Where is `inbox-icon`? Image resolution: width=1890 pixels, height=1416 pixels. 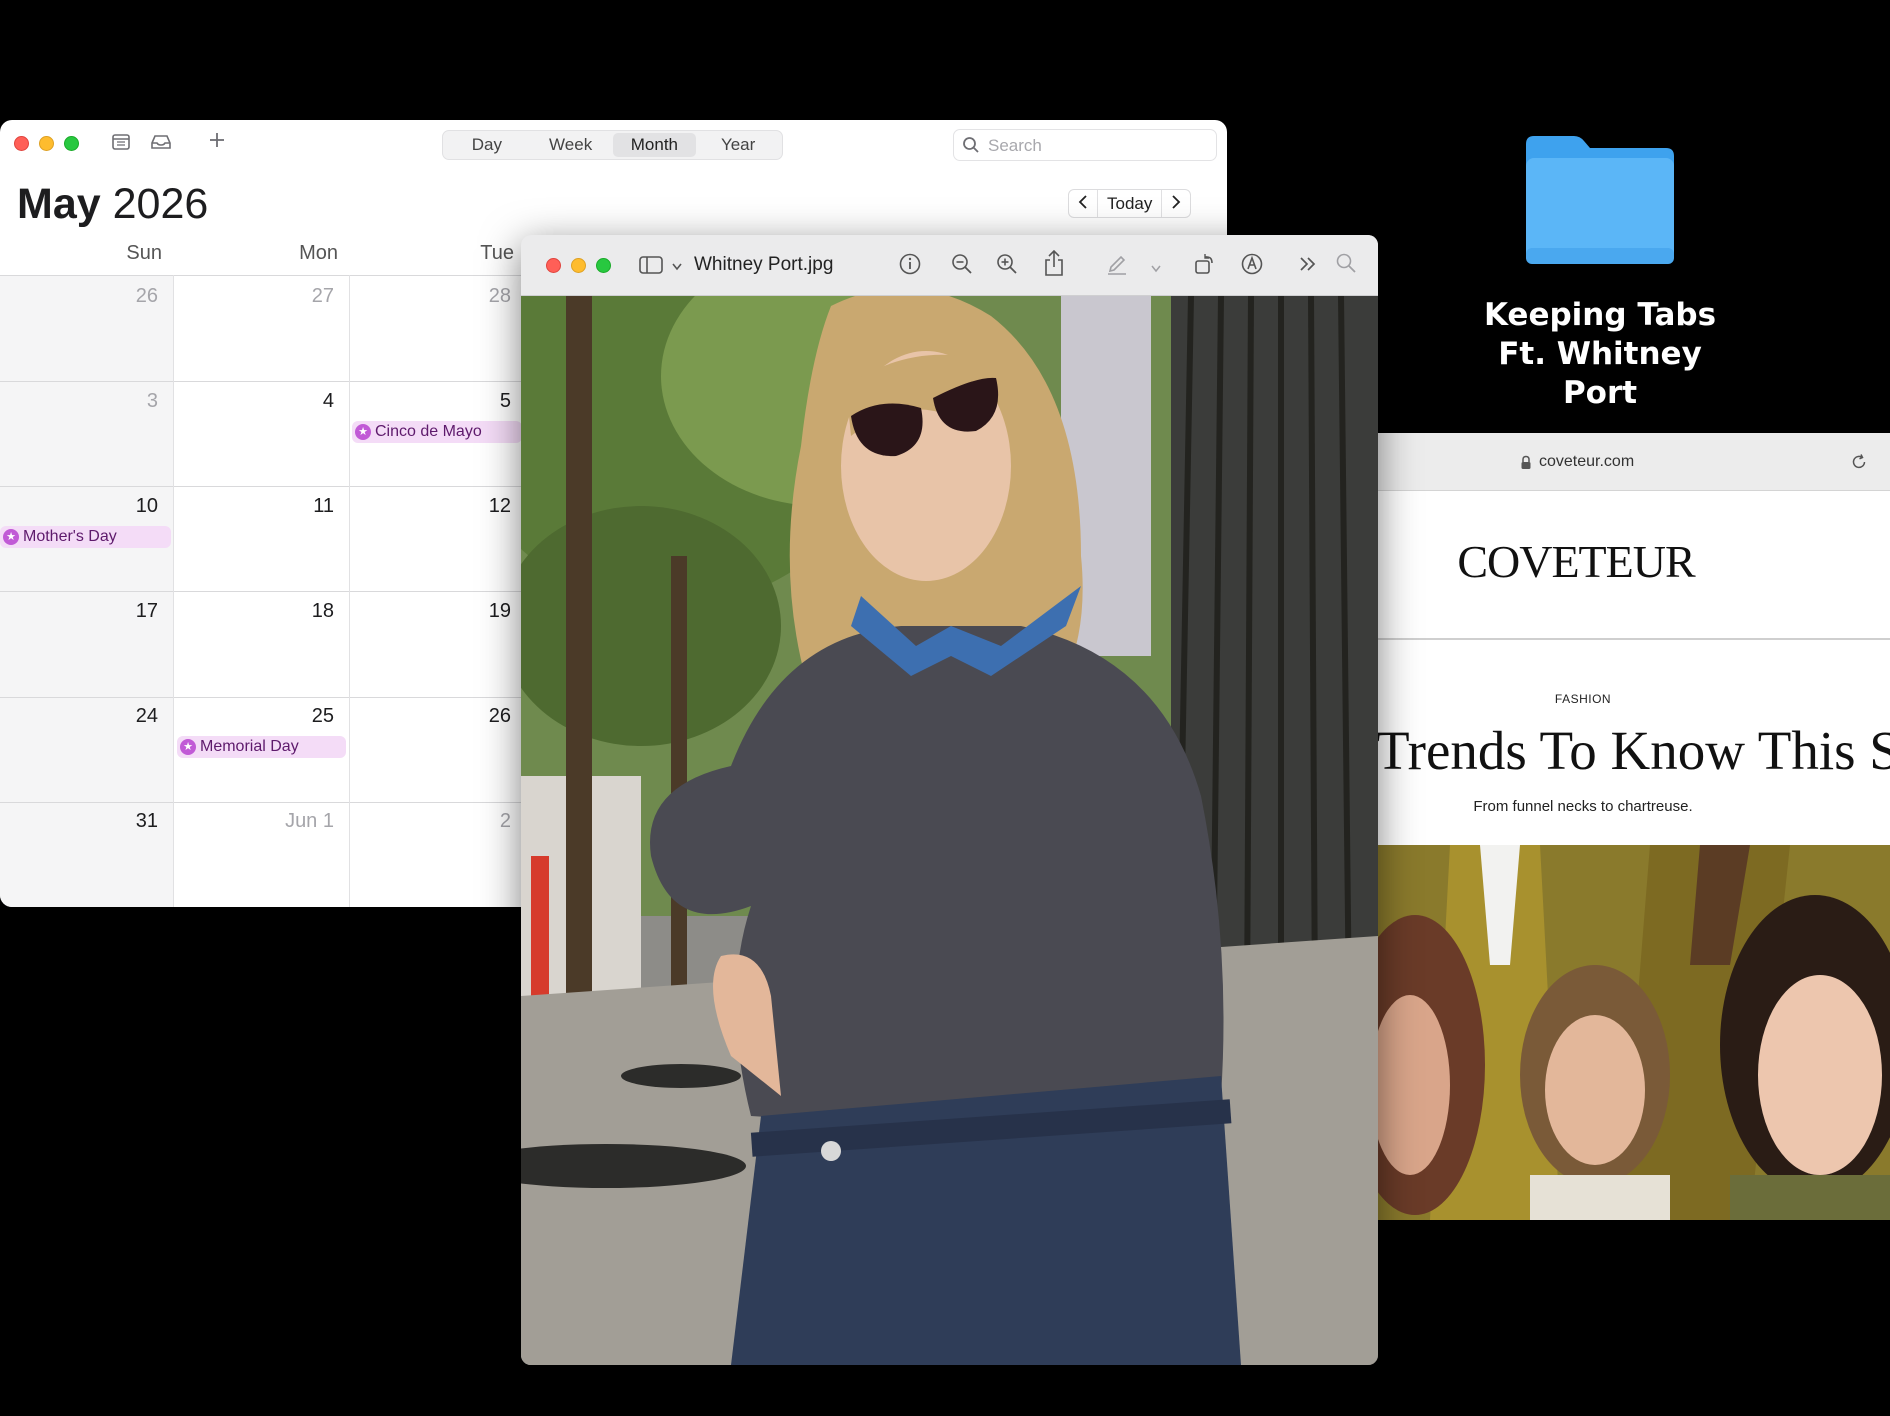
inbox-icon is located at coordinates (161, 144).